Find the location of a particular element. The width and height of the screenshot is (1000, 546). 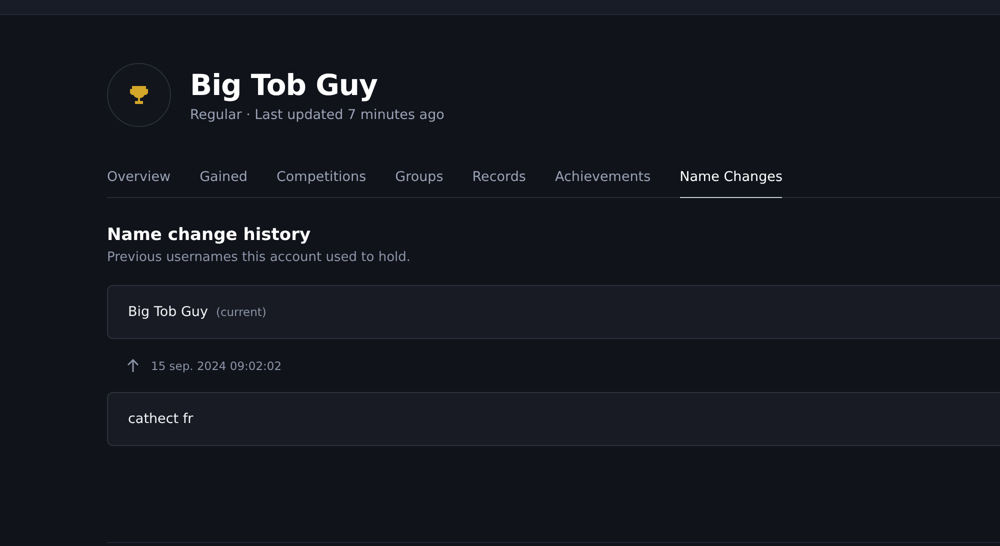

tab: Gained is located at coordinates (224, 181).